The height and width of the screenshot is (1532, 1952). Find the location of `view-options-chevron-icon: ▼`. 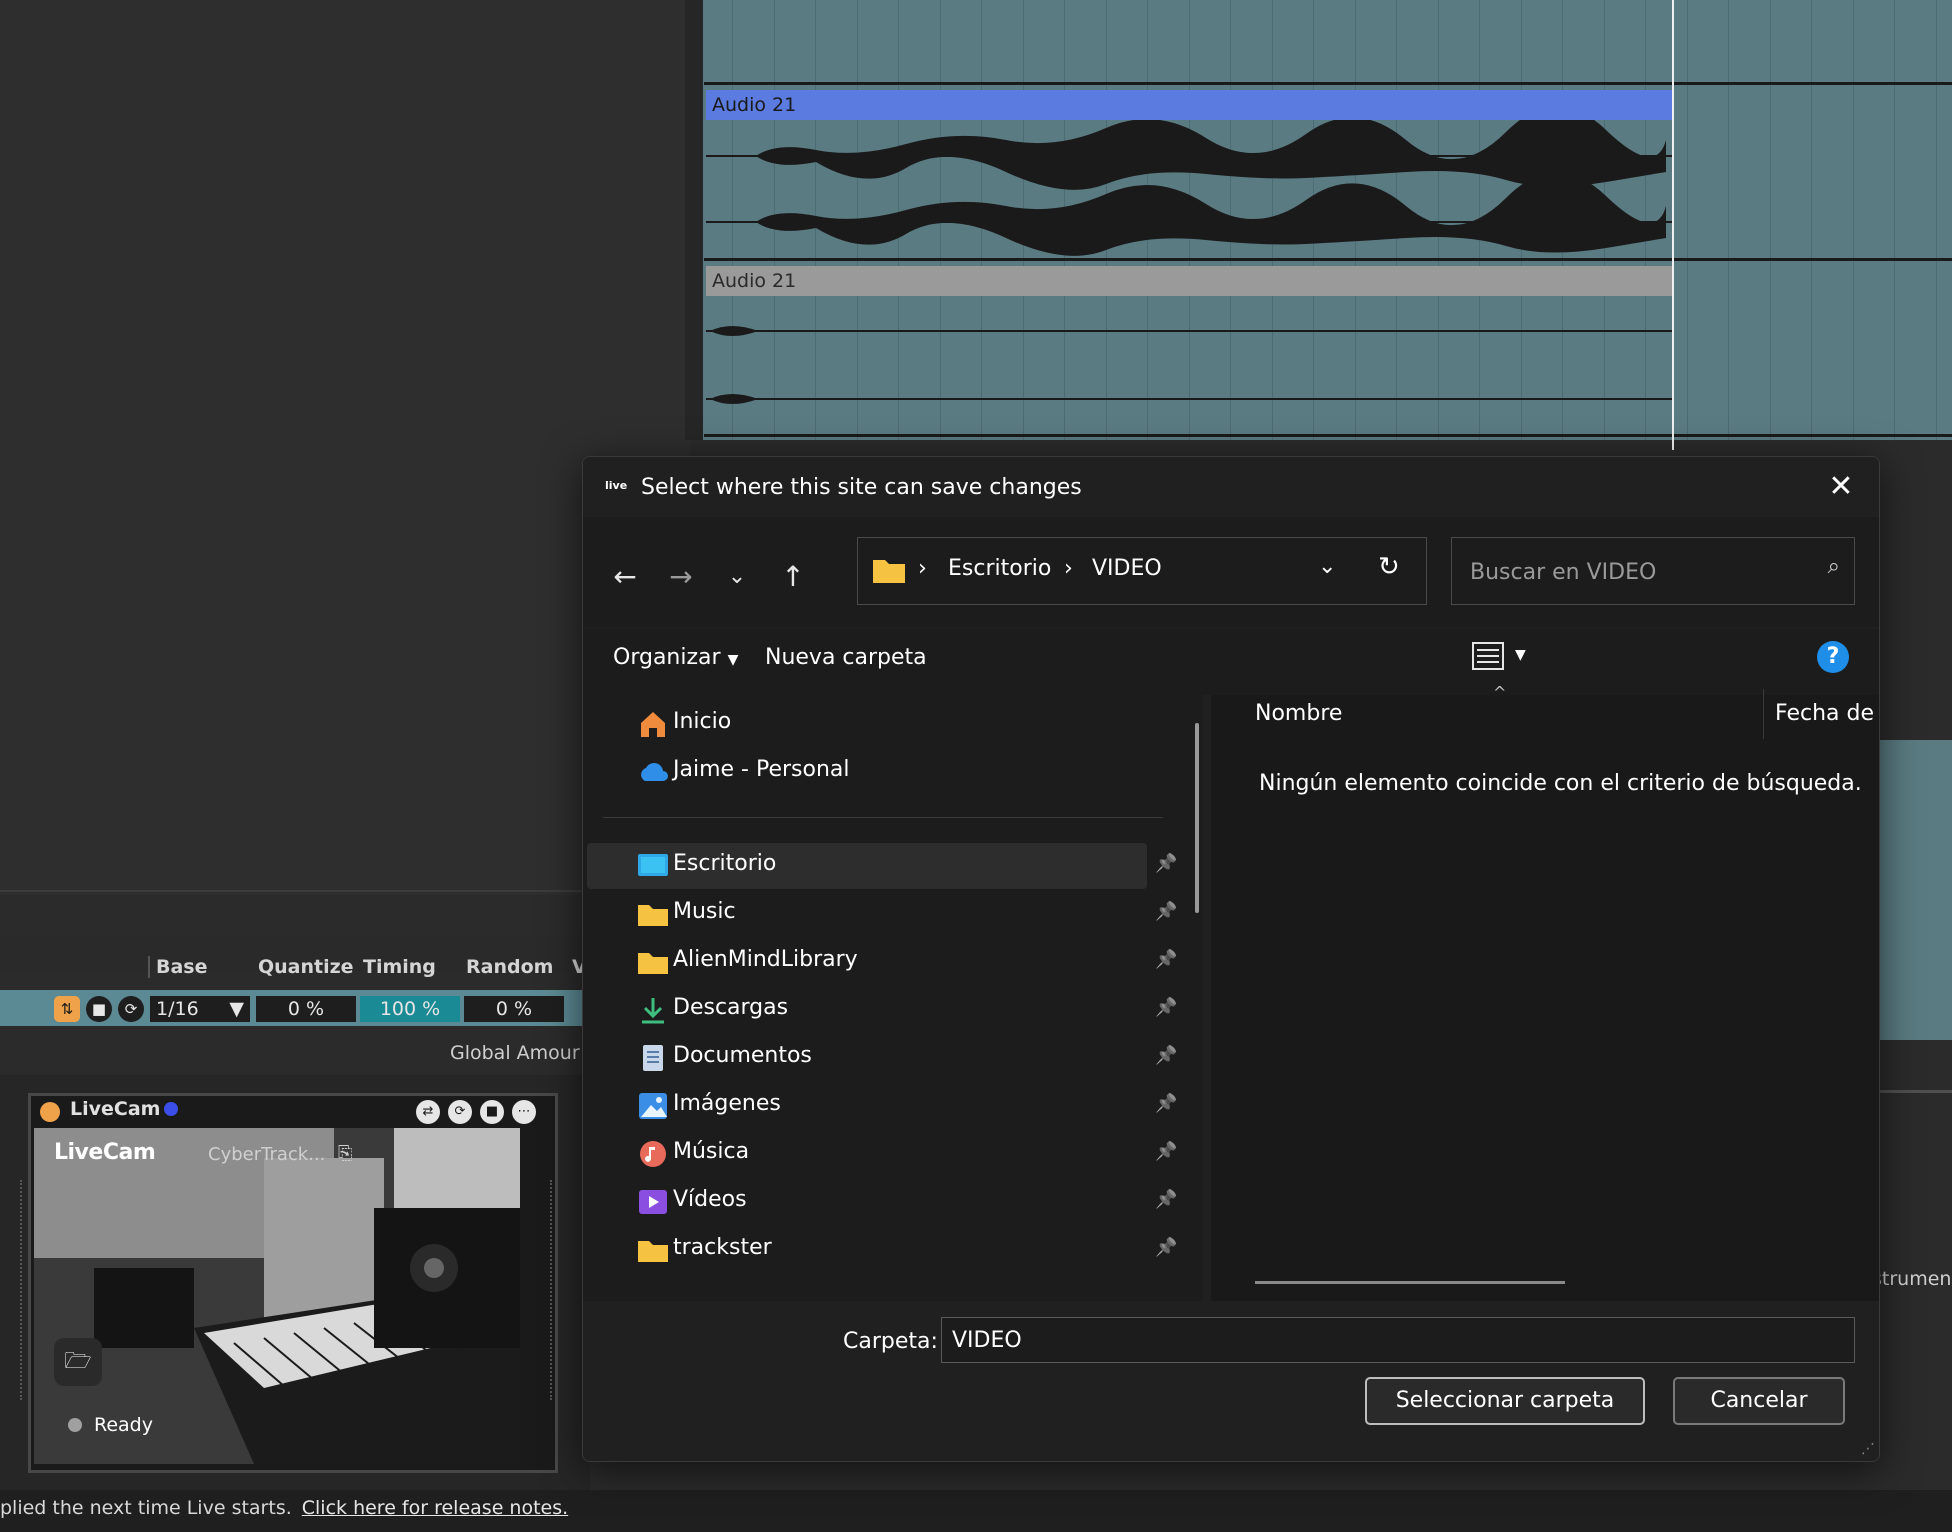

view-options-chevron-icon: ▼ is located at coordinates (1520, 655).